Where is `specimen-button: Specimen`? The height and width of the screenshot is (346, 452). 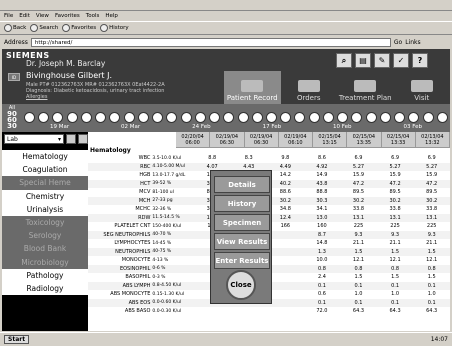 specimen-button: Specimen is located at coordinates (242, 222).